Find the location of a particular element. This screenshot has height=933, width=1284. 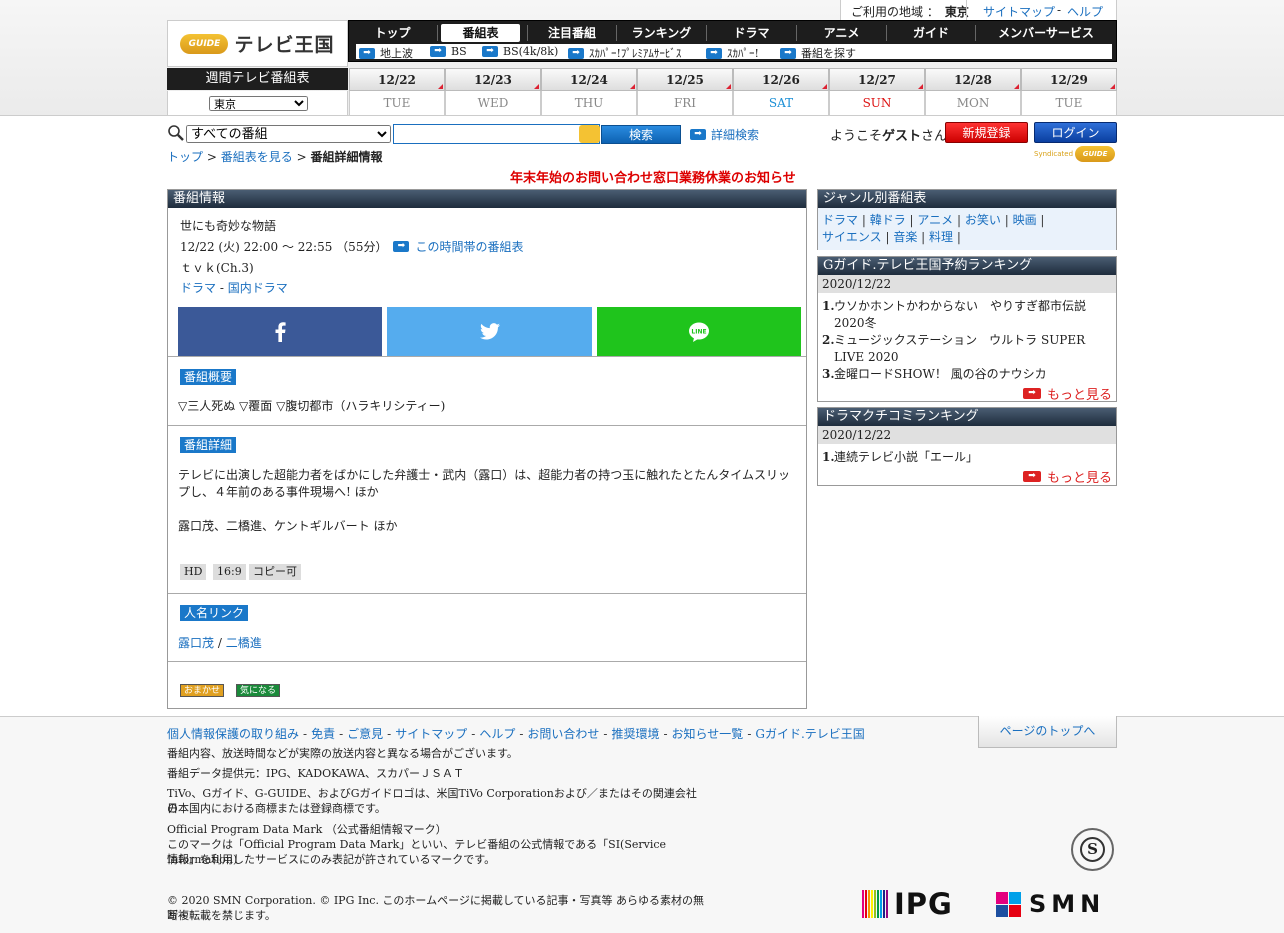

date-tab: 12/22 TUE is located at coordinates (397, 92).